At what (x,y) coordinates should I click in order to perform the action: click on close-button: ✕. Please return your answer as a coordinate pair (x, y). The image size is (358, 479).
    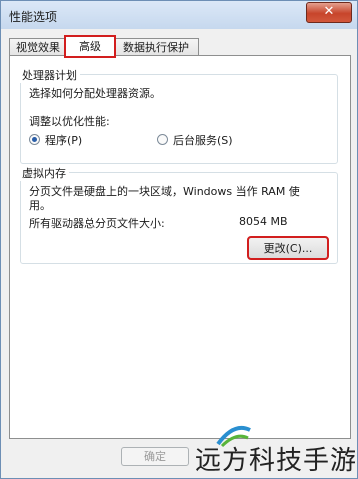
    Looking at the image, I should click on (329, 12).